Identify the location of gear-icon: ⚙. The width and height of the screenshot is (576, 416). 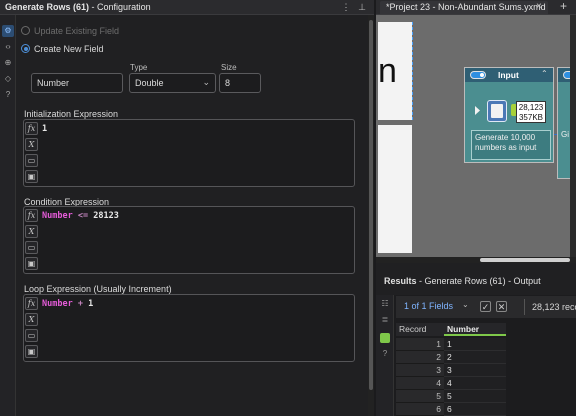
(8, 31).